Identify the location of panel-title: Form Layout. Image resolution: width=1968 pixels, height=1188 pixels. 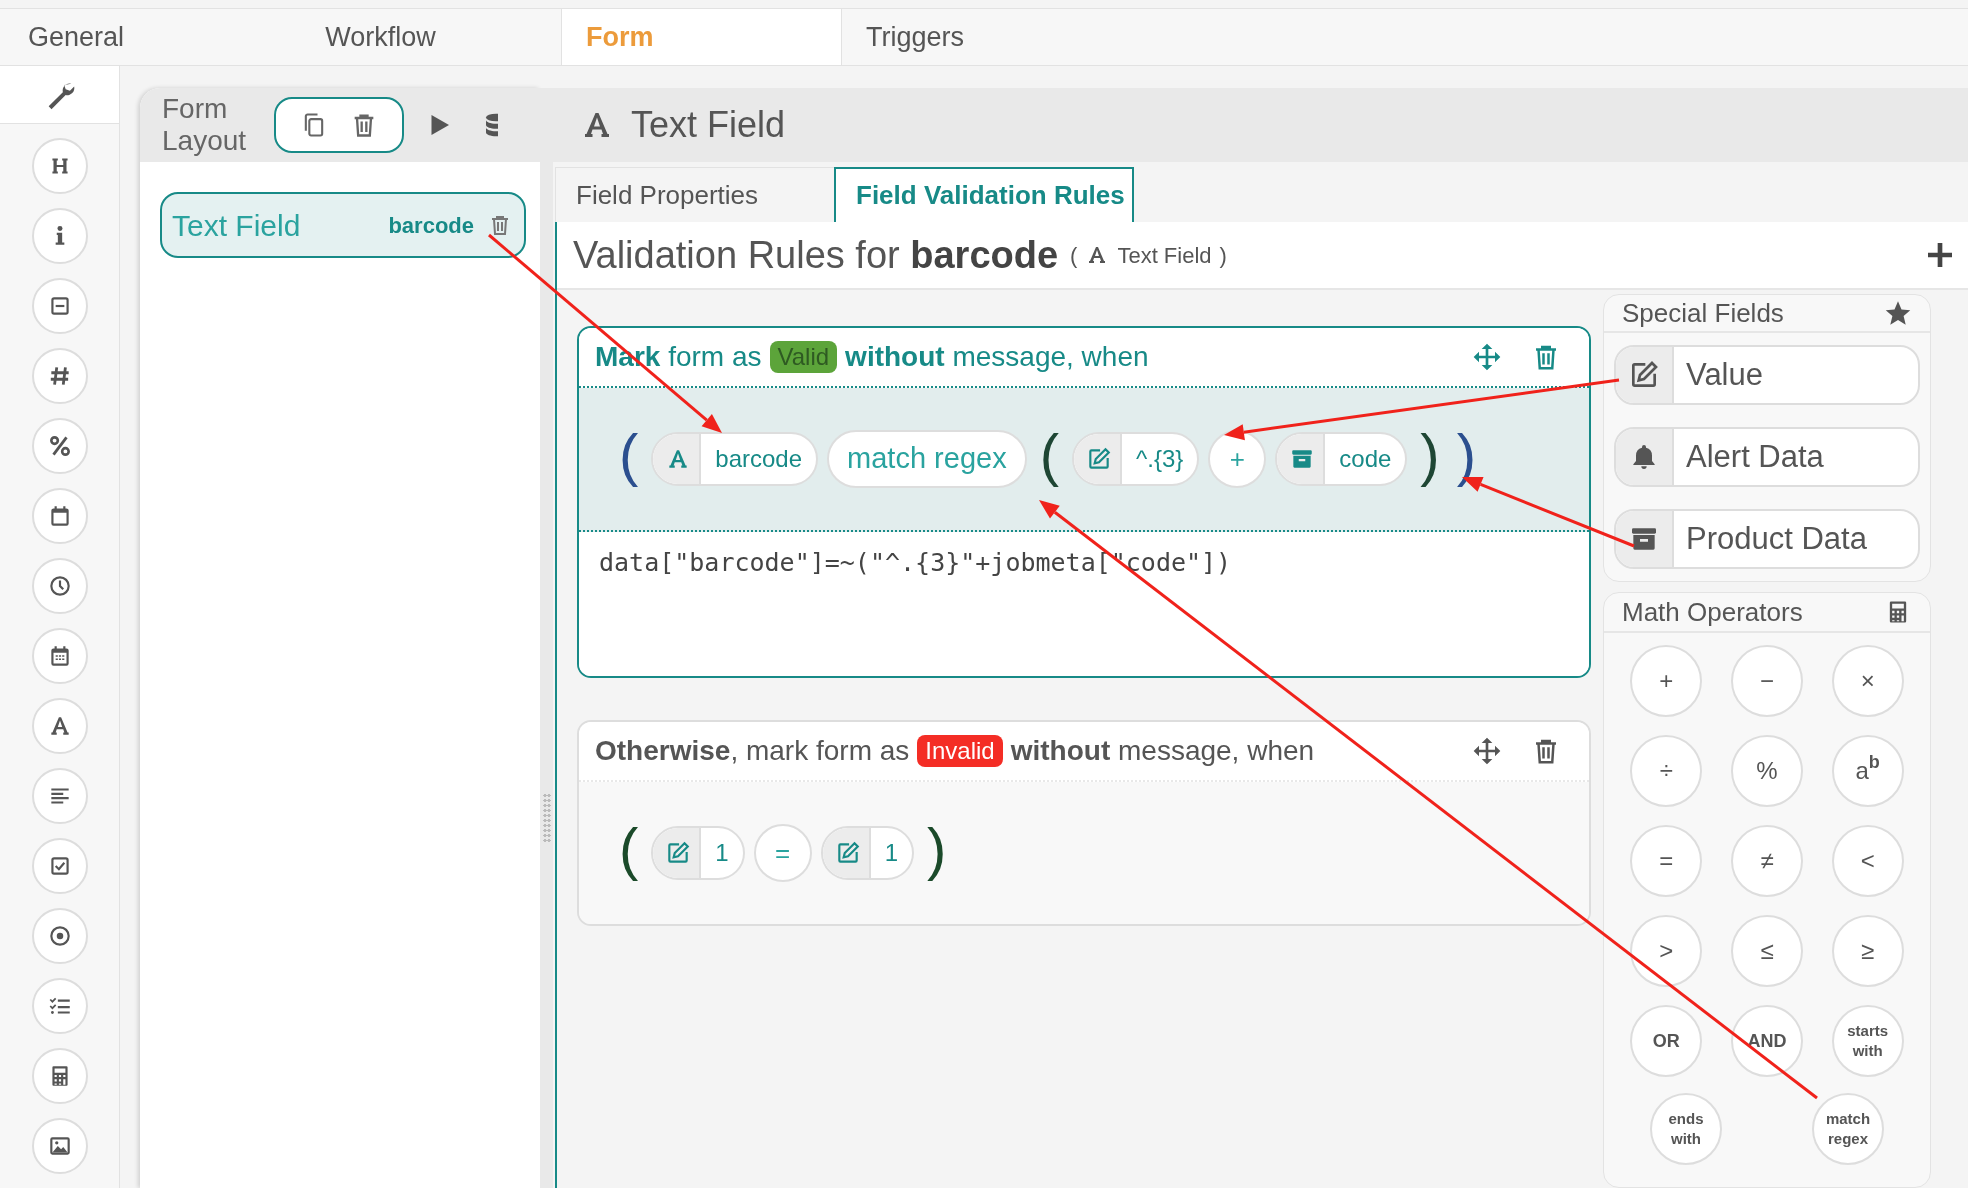
(205, 125).